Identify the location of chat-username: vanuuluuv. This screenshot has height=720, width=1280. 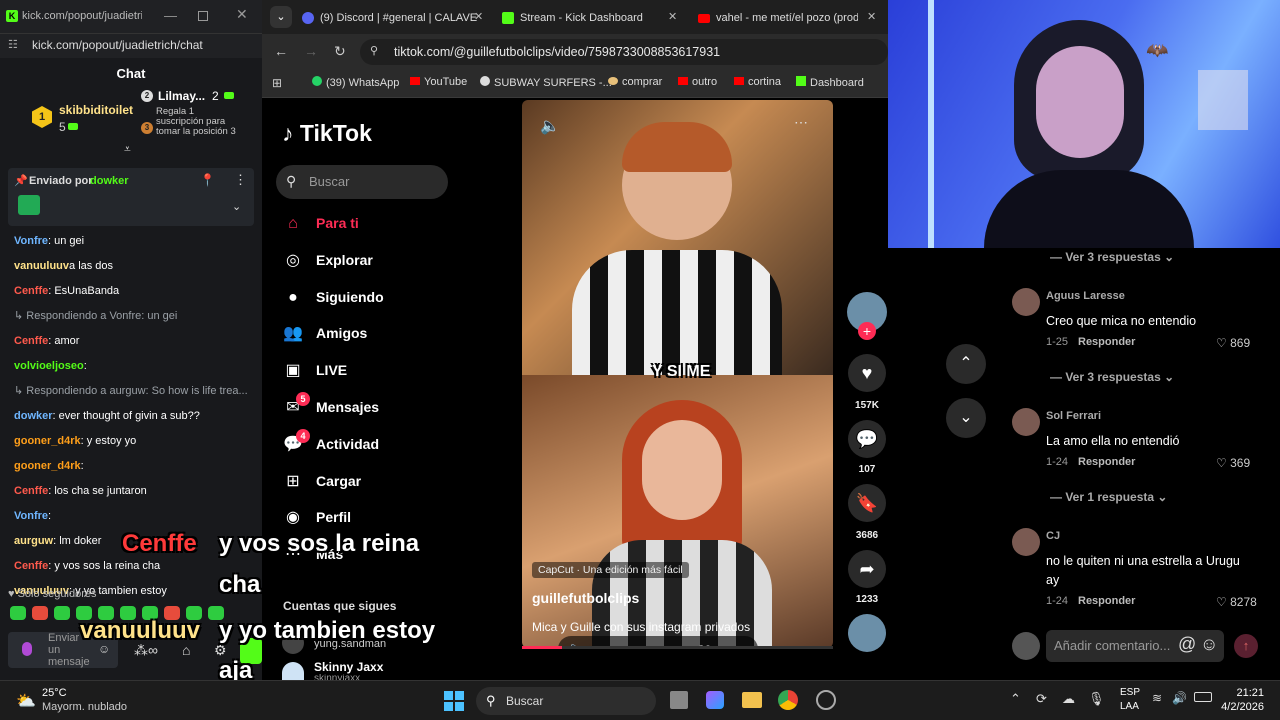
(41, 266).